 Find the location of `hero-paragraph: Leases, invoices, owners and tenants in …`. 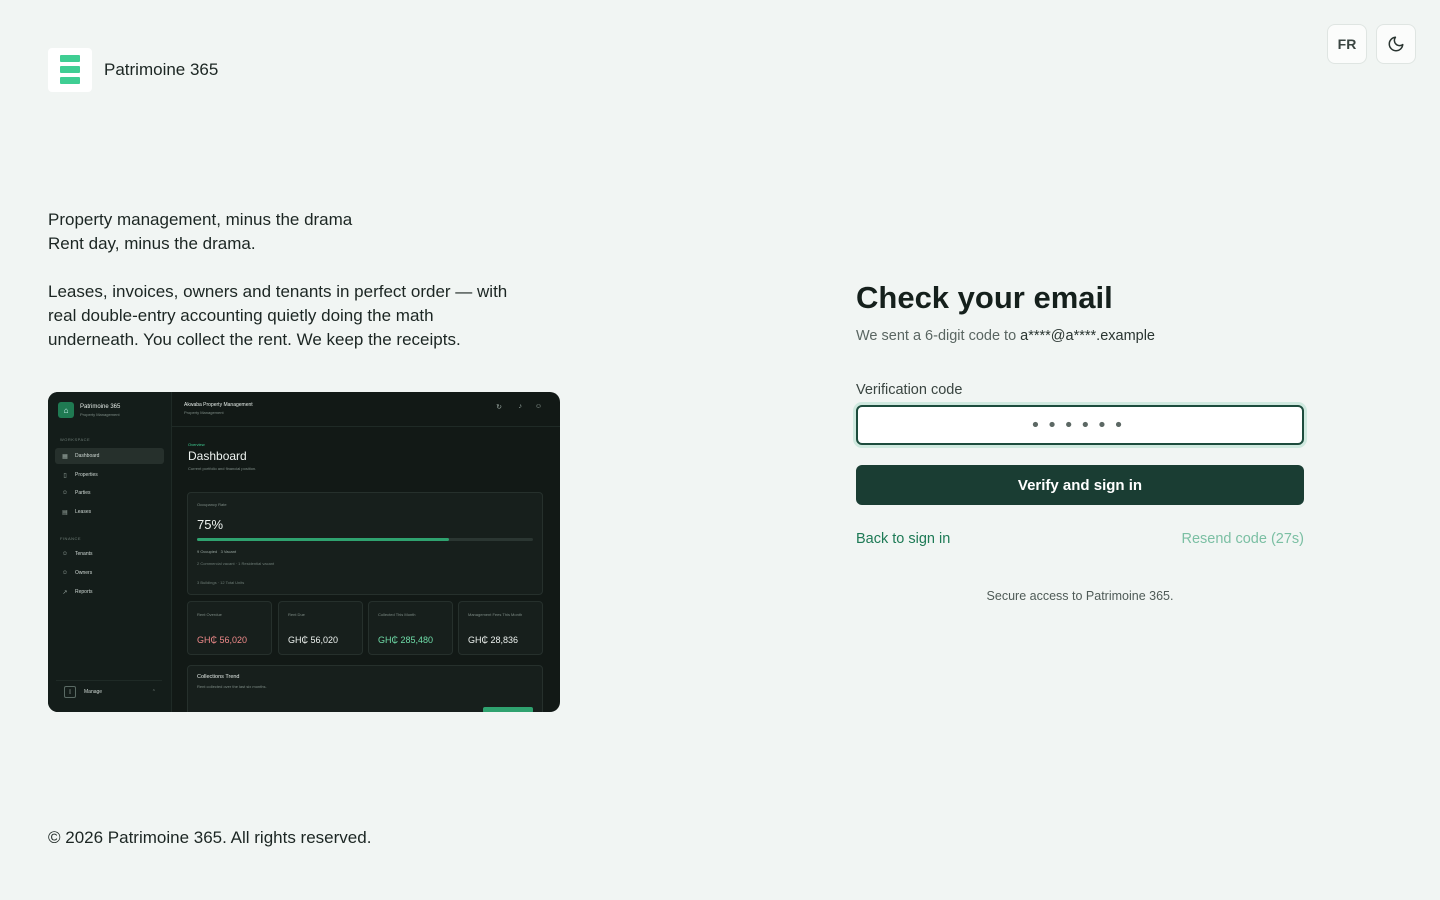

hero-paragraph: Leases, invoices, owners and tenants in … is located at coordinates (278, 315).